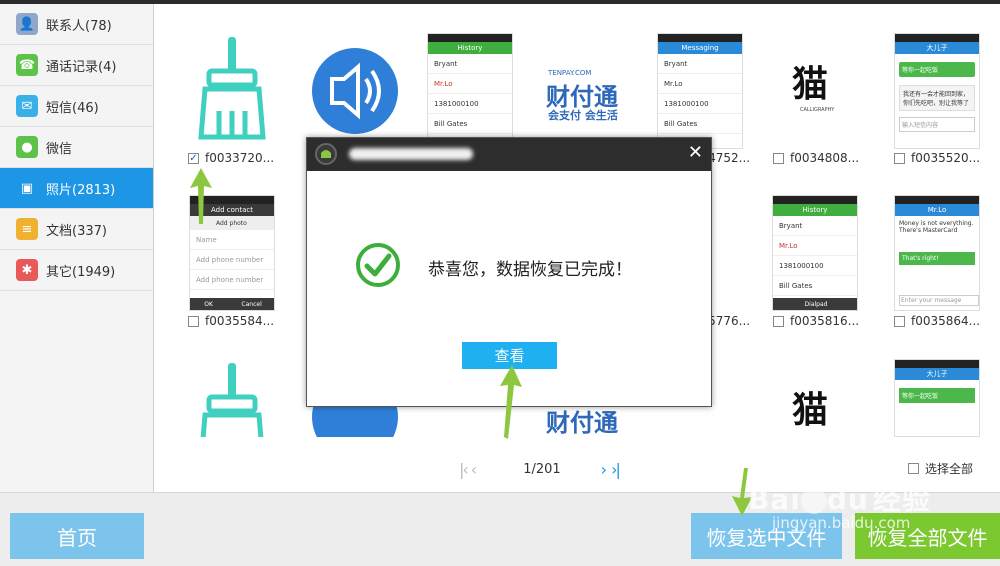  What do you see at coordinates (582, 423) in the screenshot?
I see `logo-main-text: 财付通` at bounding box center [582, 423].